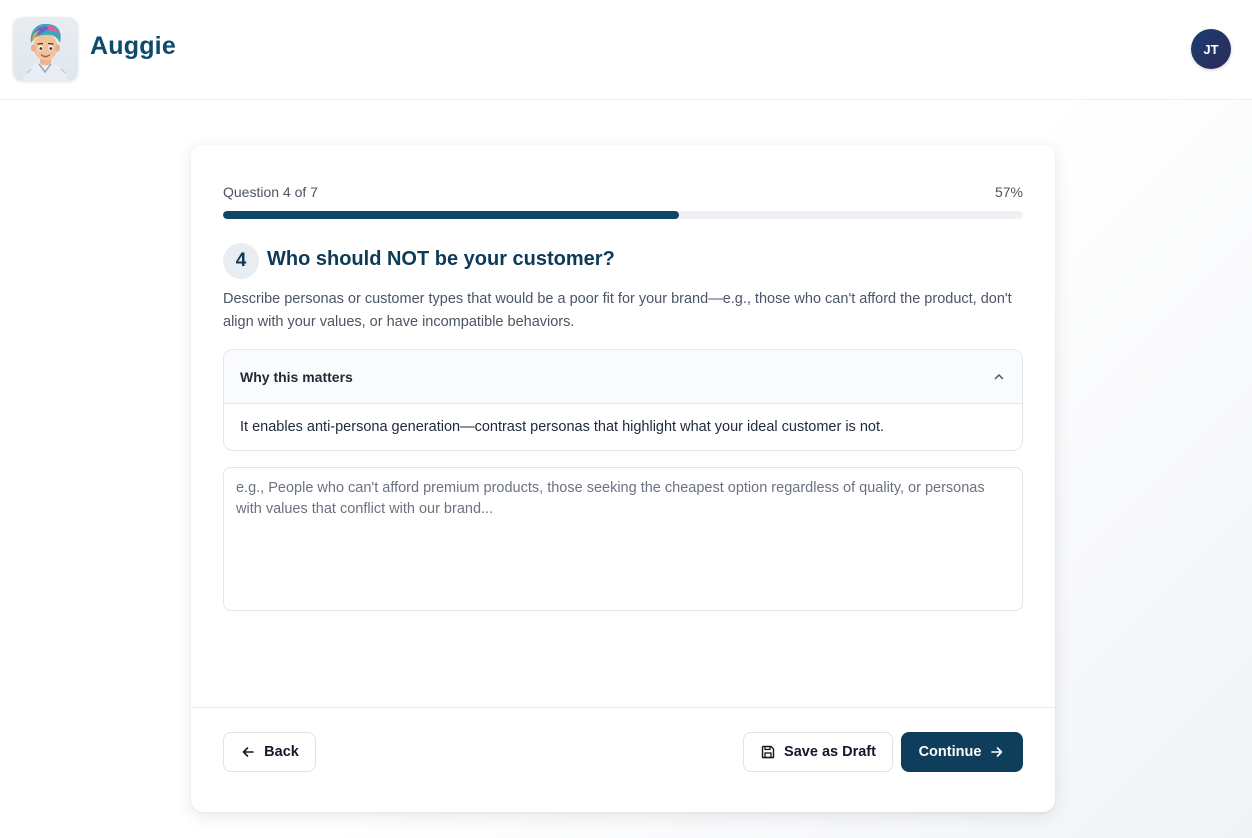  Describe the element at coordinates (45, 49) in the screenshot. I see `brand-avatar-icon` at that location.